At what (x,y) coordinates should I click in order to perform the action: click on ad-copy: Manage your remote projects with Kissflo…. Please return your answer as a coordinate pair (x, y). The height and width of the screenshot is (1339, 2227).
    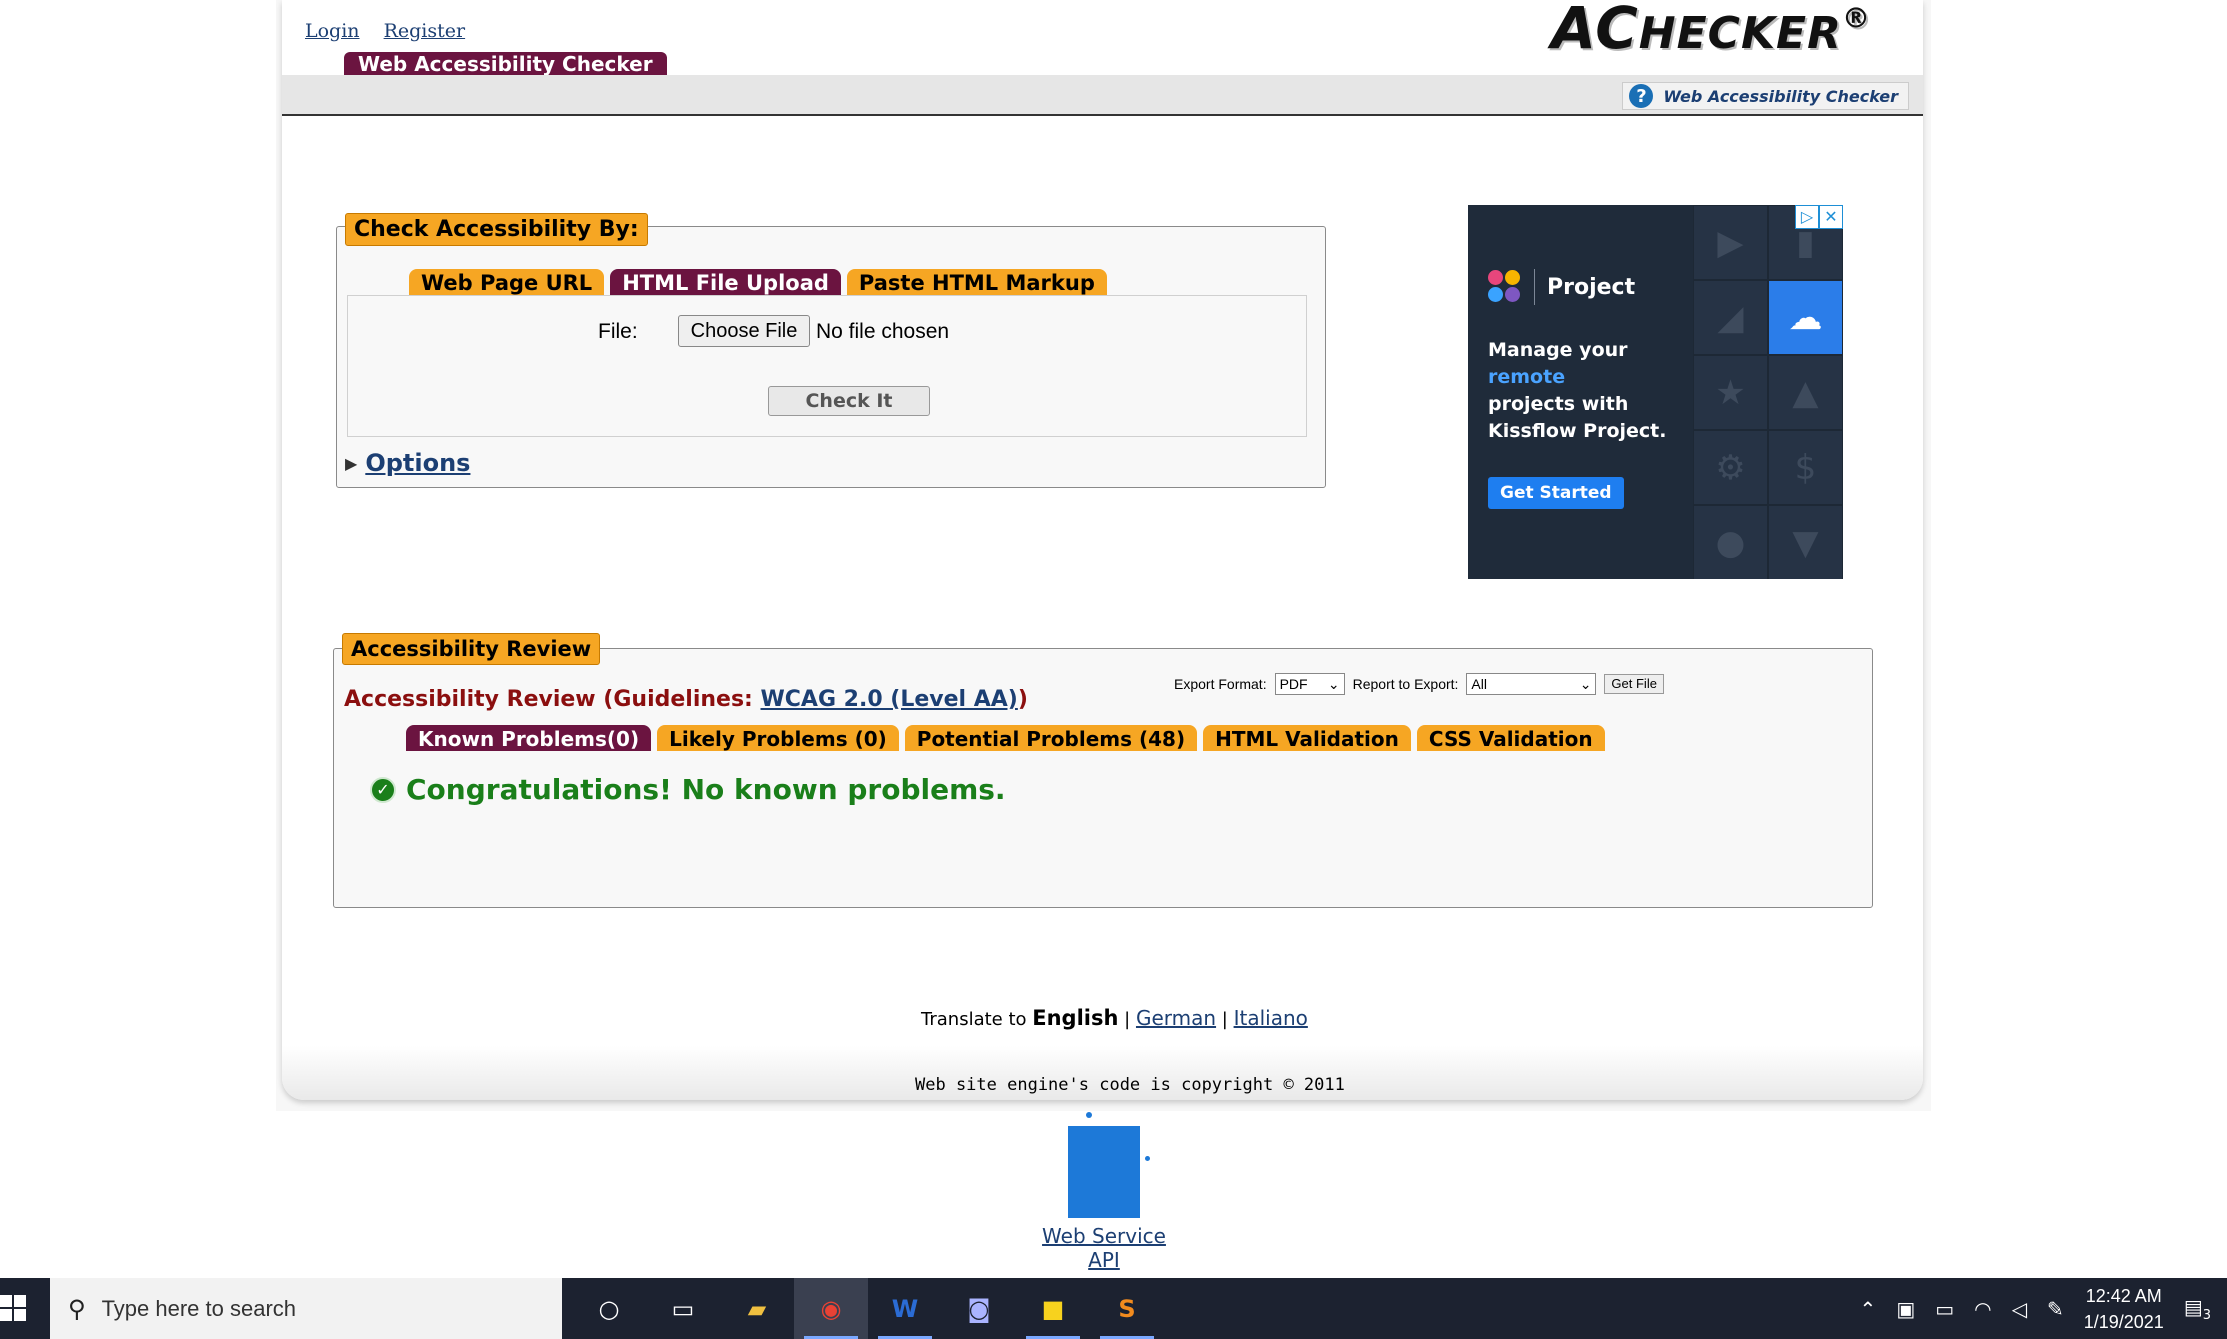
    Looking at the image, I should click on (1577, 390).